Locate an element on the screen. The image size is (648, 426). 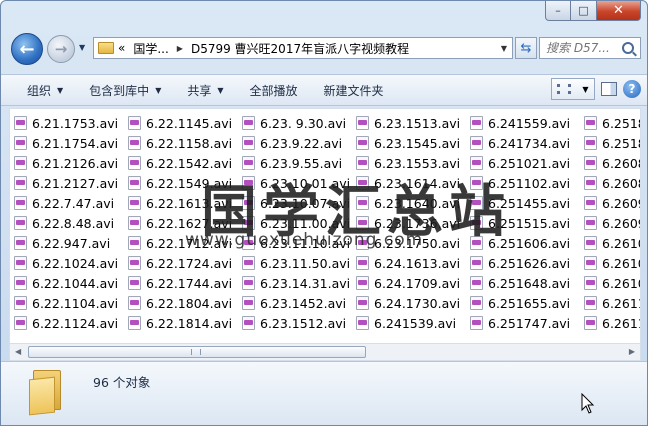
search-box is located at coordinates (590, 48).